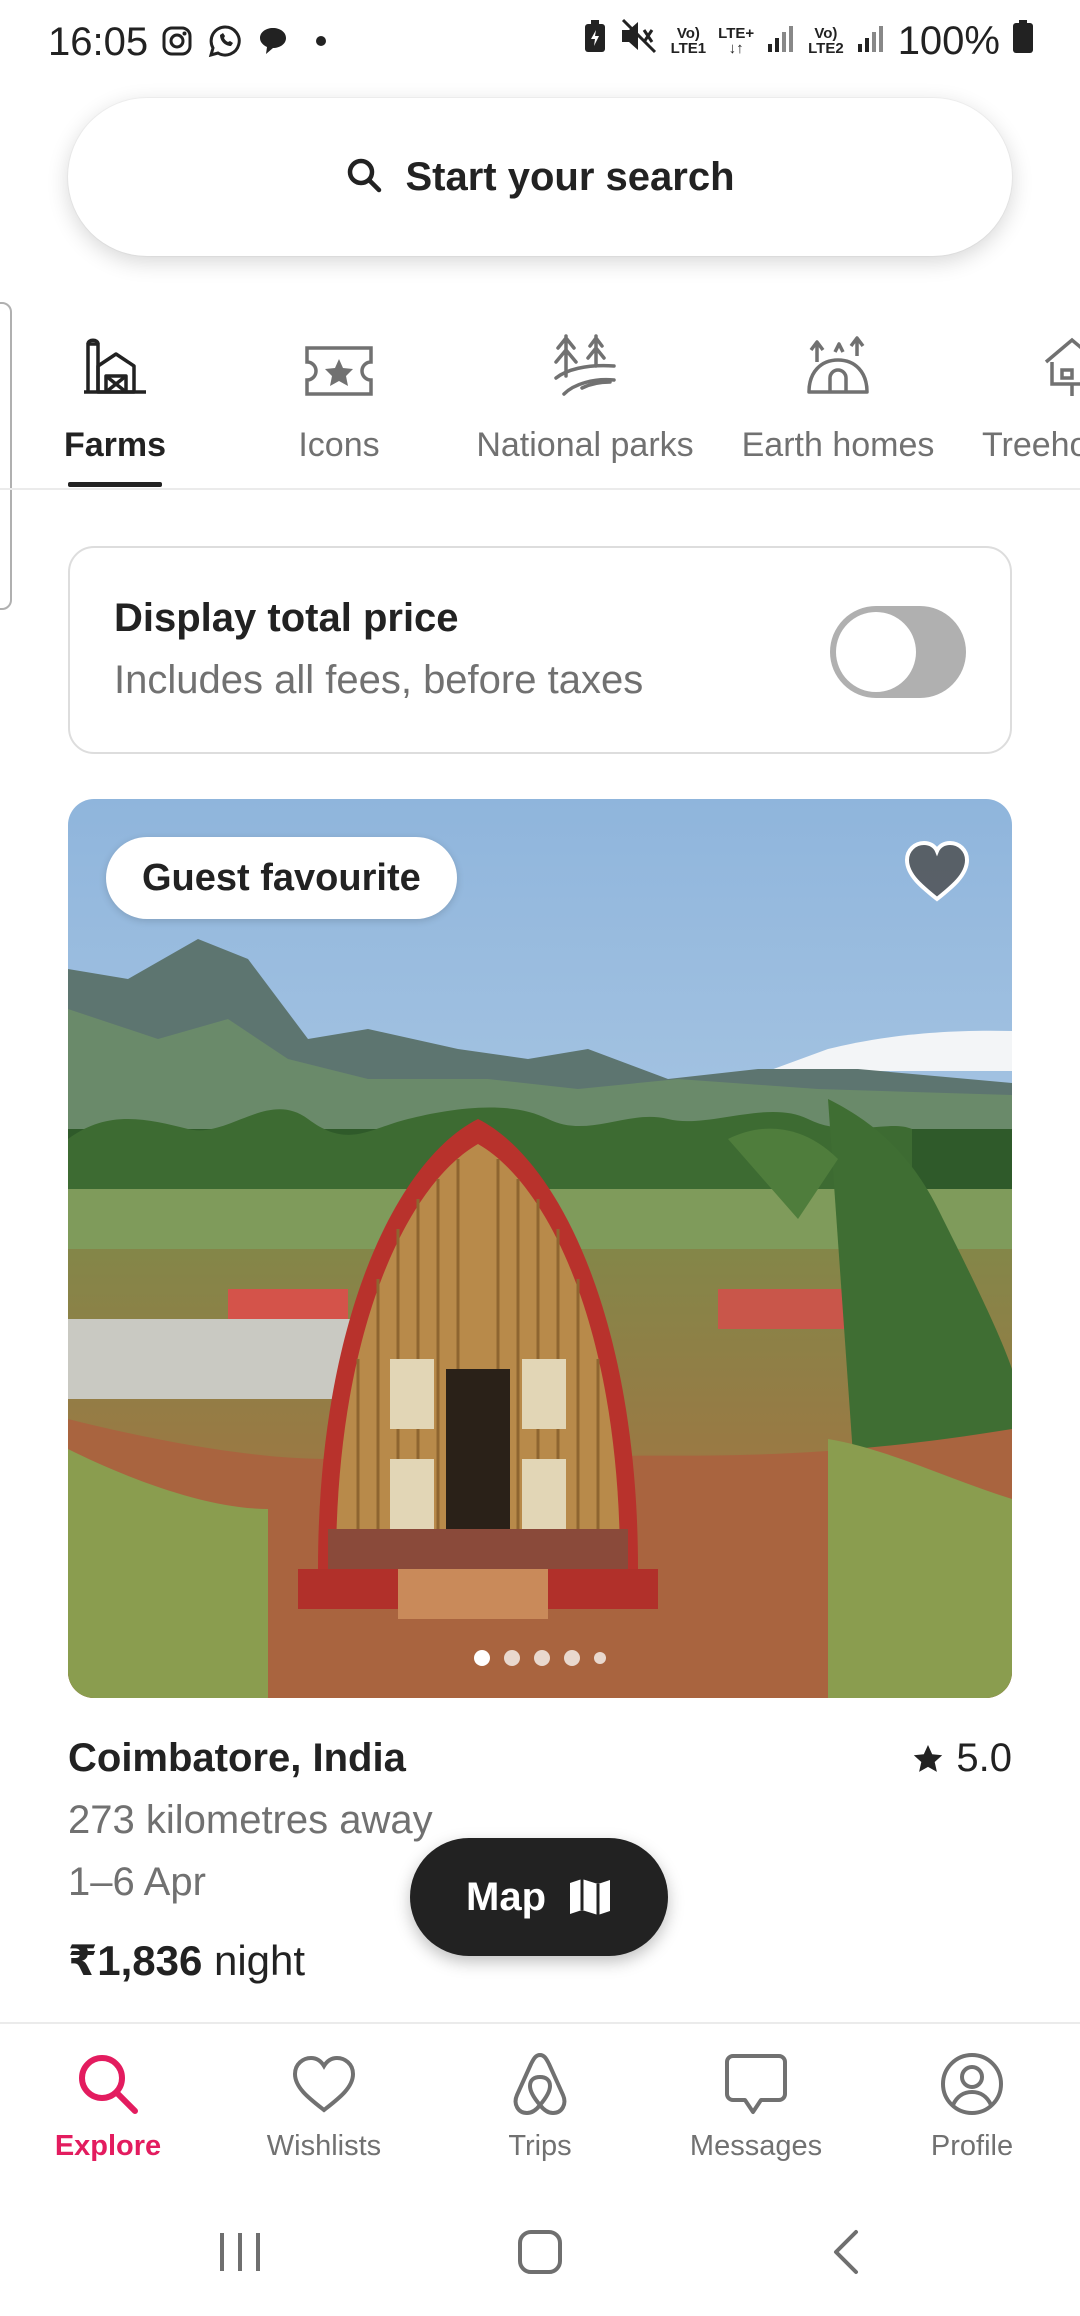 The image size is (1080, 2316). What do you see at coordinates (249, 41) in the screenshot?
I see `notification-icons` at bounding box center [249, 41].